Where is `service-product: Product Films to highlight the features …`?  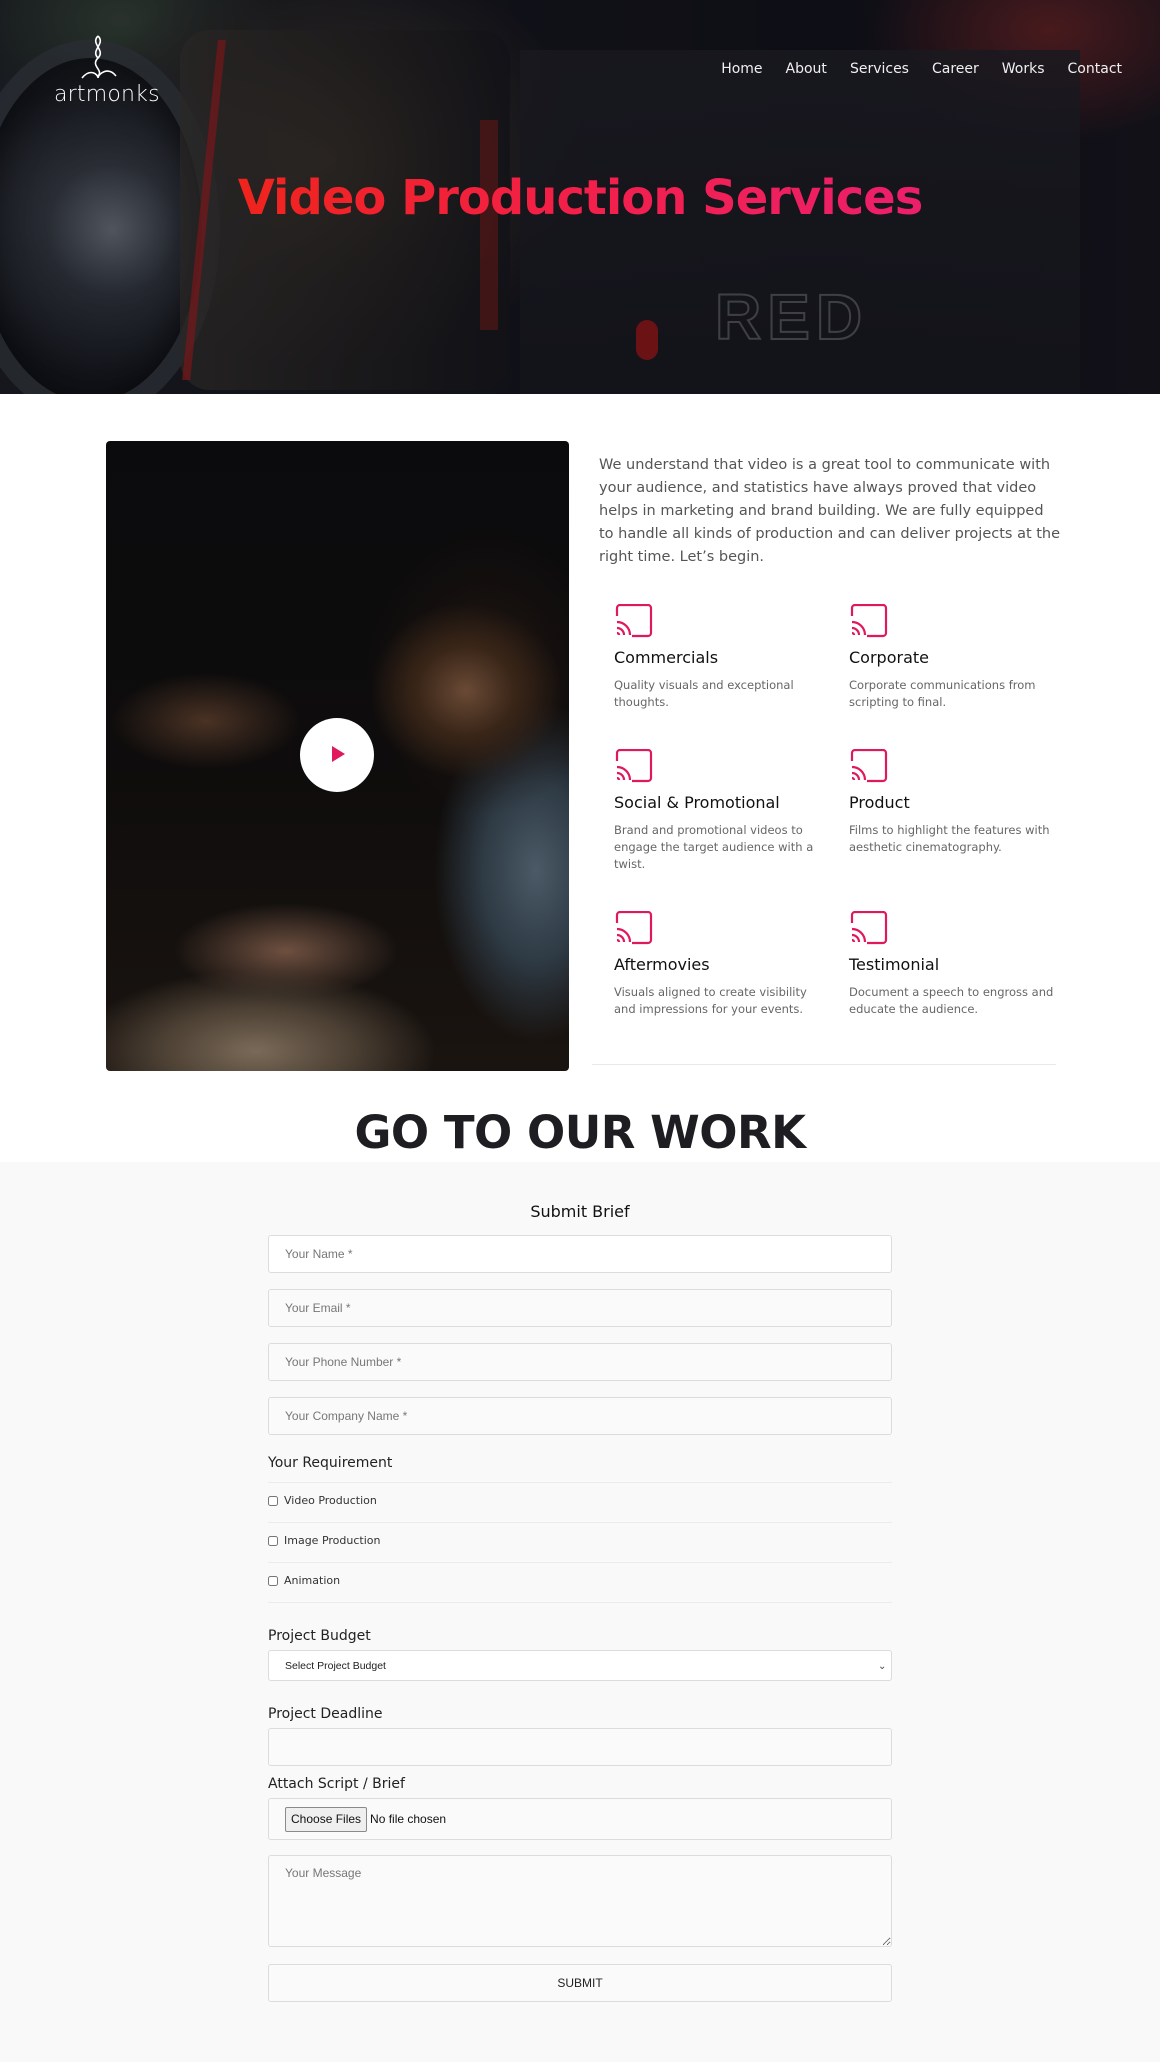 service-product: Product Films to highlight the features … is located at coordinates (954, 802).